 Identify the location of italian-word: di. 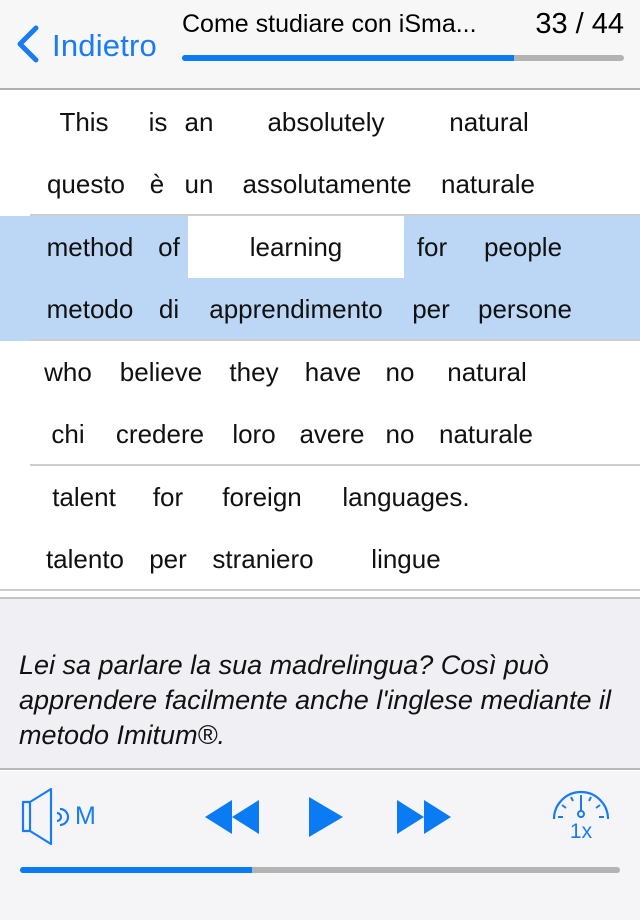
(169, 309).